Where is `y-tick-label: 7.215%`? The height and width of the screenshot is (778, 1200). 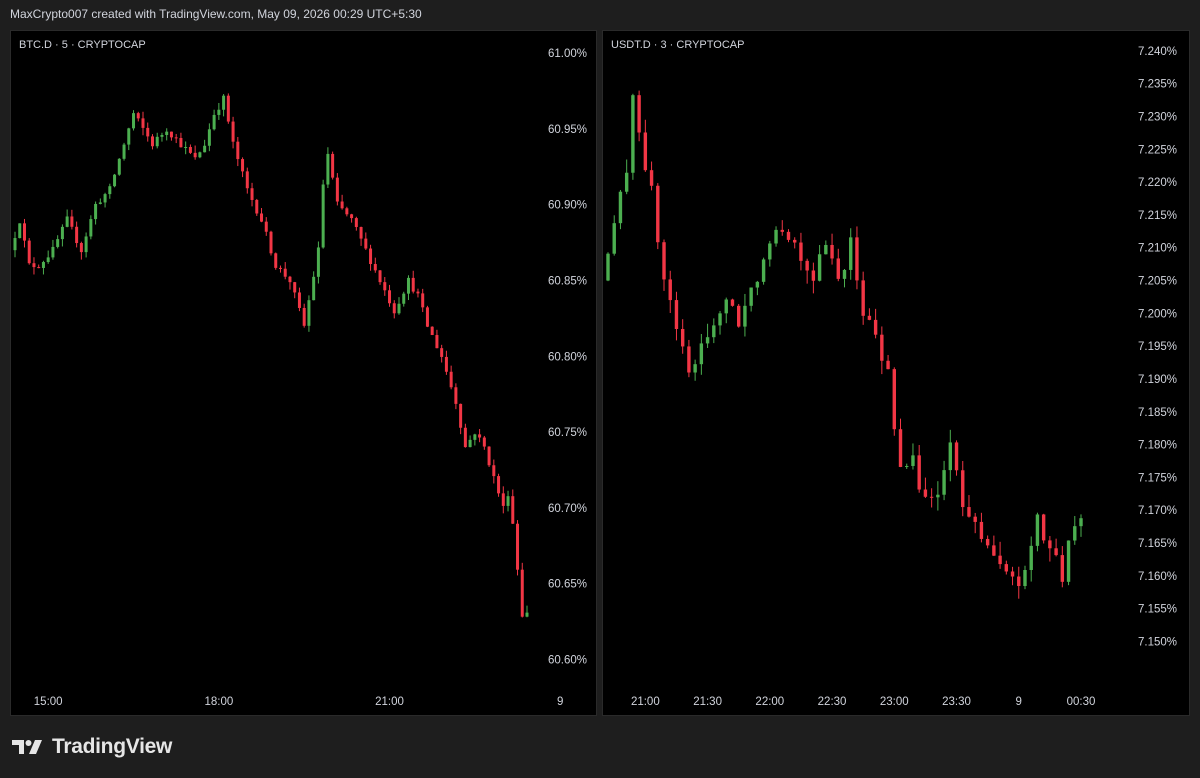 y-tick-label: 7.215% is located at coordinates (1157, 216).